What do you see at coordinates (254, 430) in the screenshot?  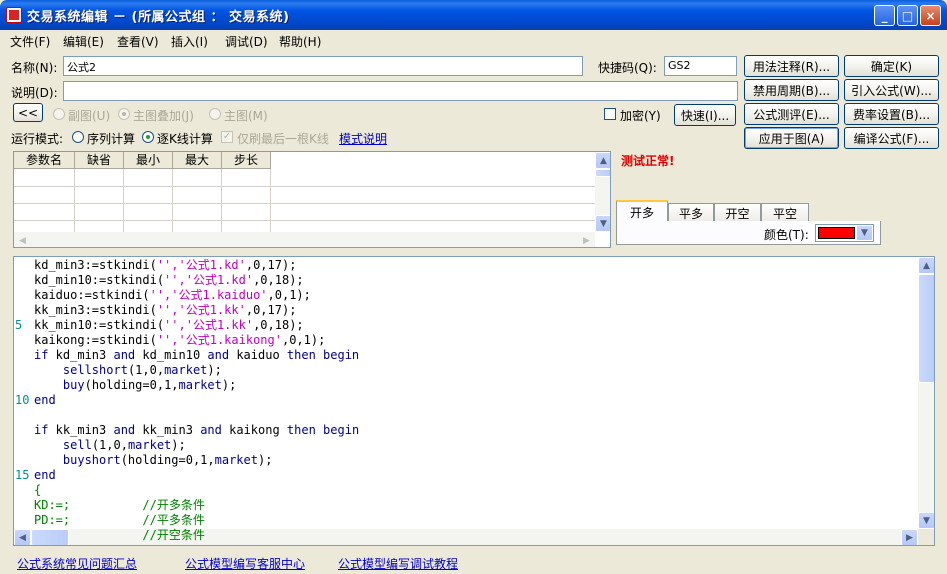 I see `code-token: kaikong` at bounding box center [254, 430].